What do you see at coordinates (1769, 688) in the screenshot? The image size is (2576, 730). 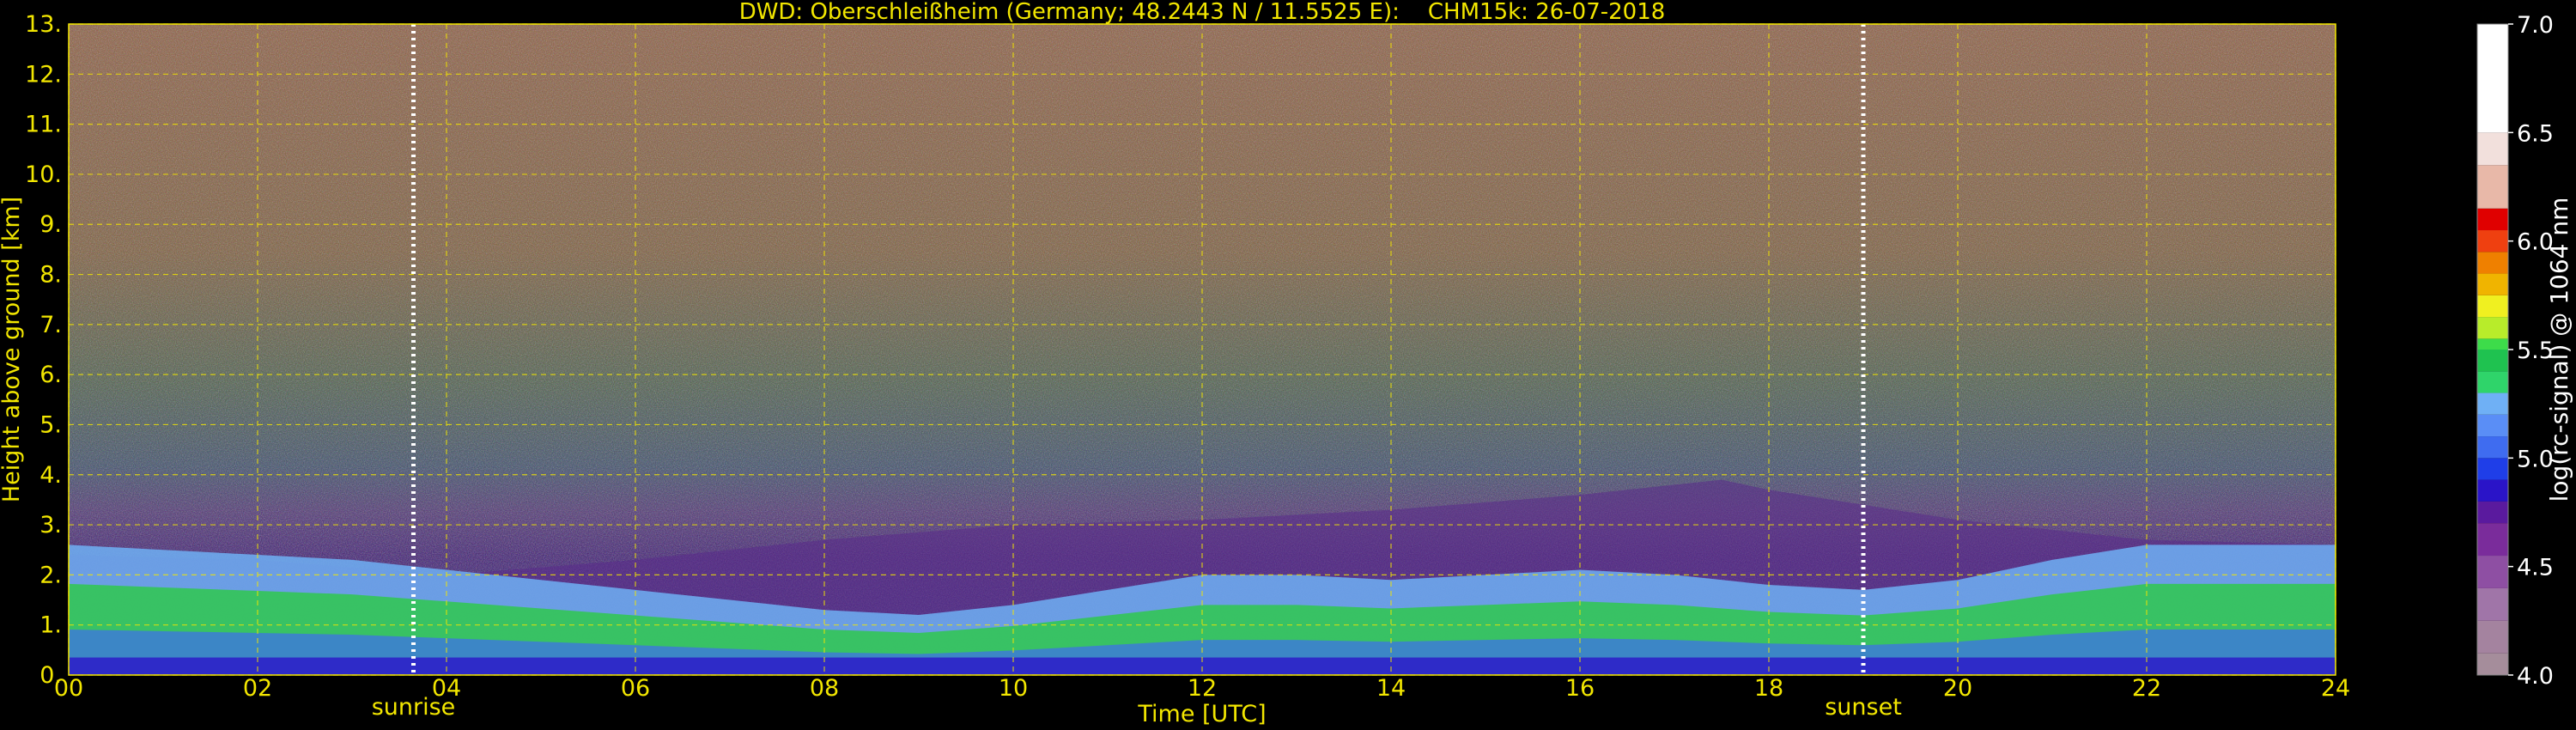 I see `x-tick-label: 18` at bounding box center [1769, 688].